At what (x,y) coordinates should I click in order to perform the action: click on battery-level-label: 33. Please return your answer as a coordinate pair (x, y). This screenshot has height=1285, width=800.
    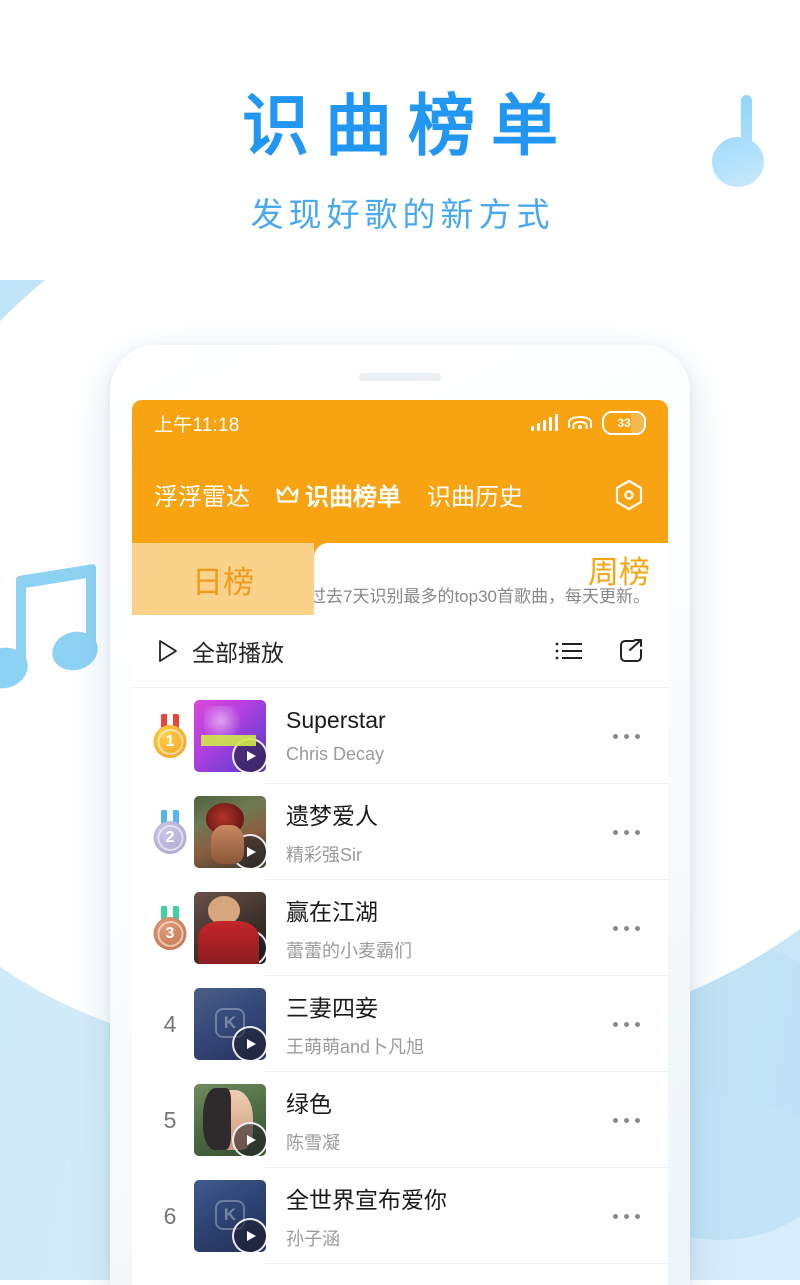
    Looking at the image, I should click on (624, 423).